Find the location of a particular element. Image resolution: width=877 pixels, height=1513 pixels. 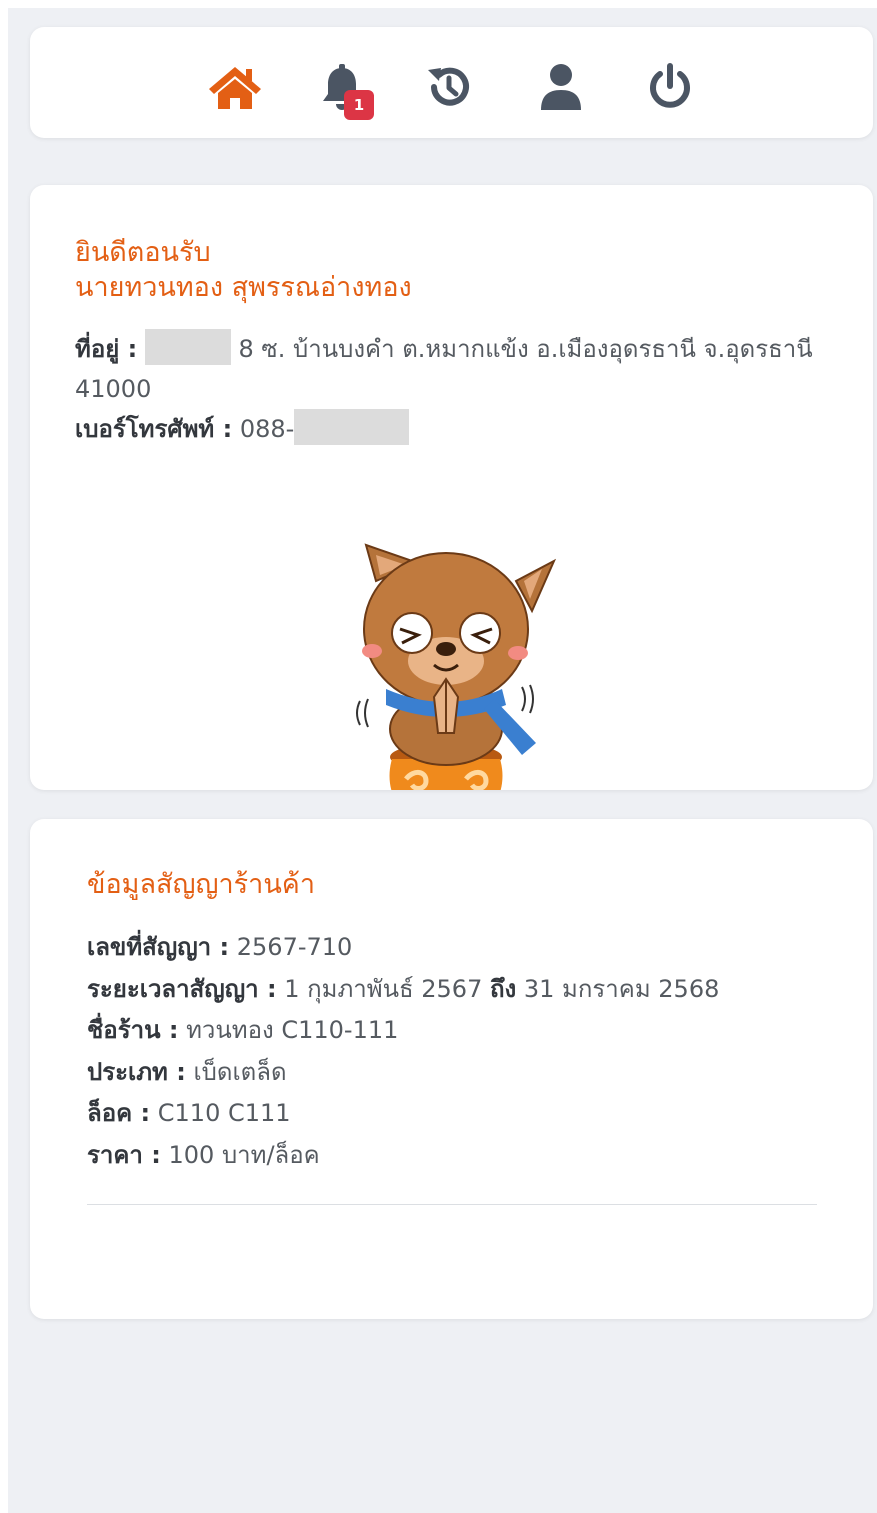

lock-row: ล็อค : C110 C111 is located at coordinates (403, 1114).